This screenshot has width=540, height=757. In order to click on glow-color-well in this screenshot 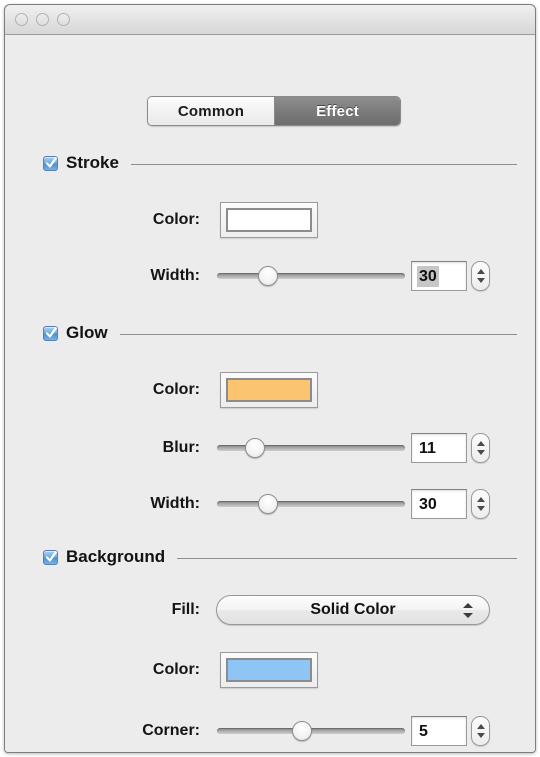, I will do `click(269, 390)`.